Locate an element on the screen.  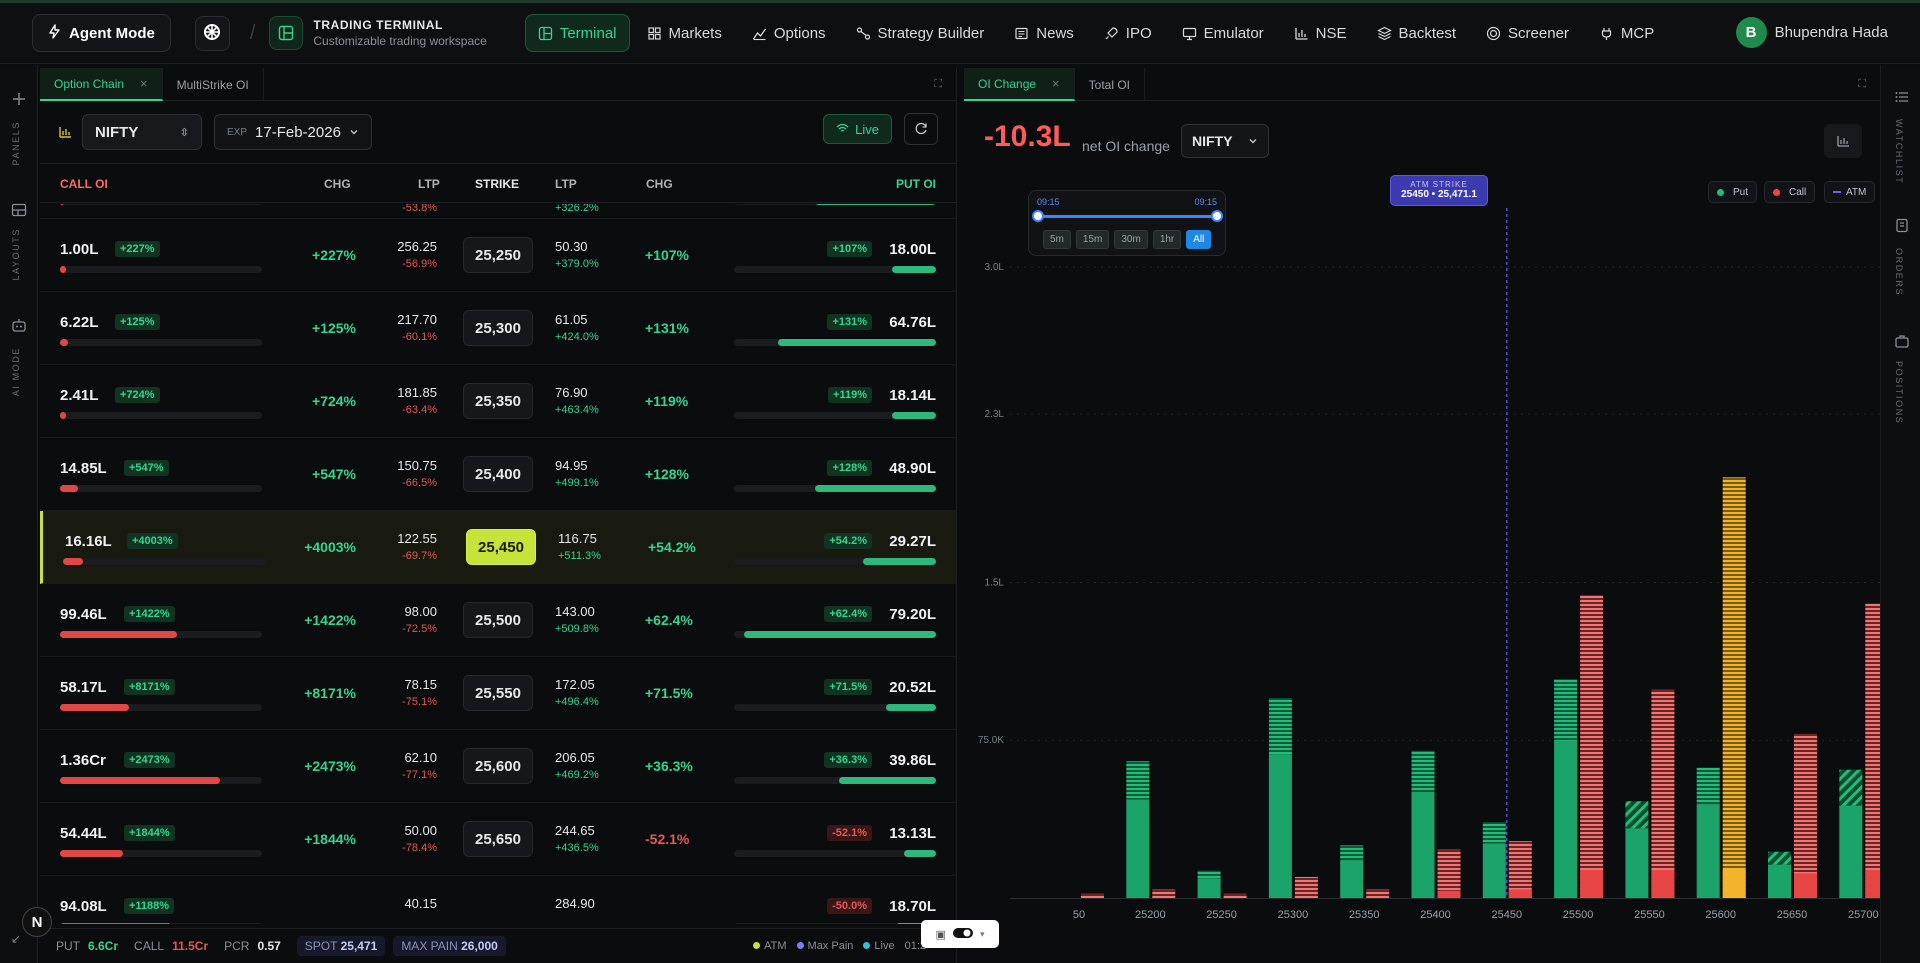
tab-multistrike-oi: MultiStrike OI is located at coordinates (213, 84).